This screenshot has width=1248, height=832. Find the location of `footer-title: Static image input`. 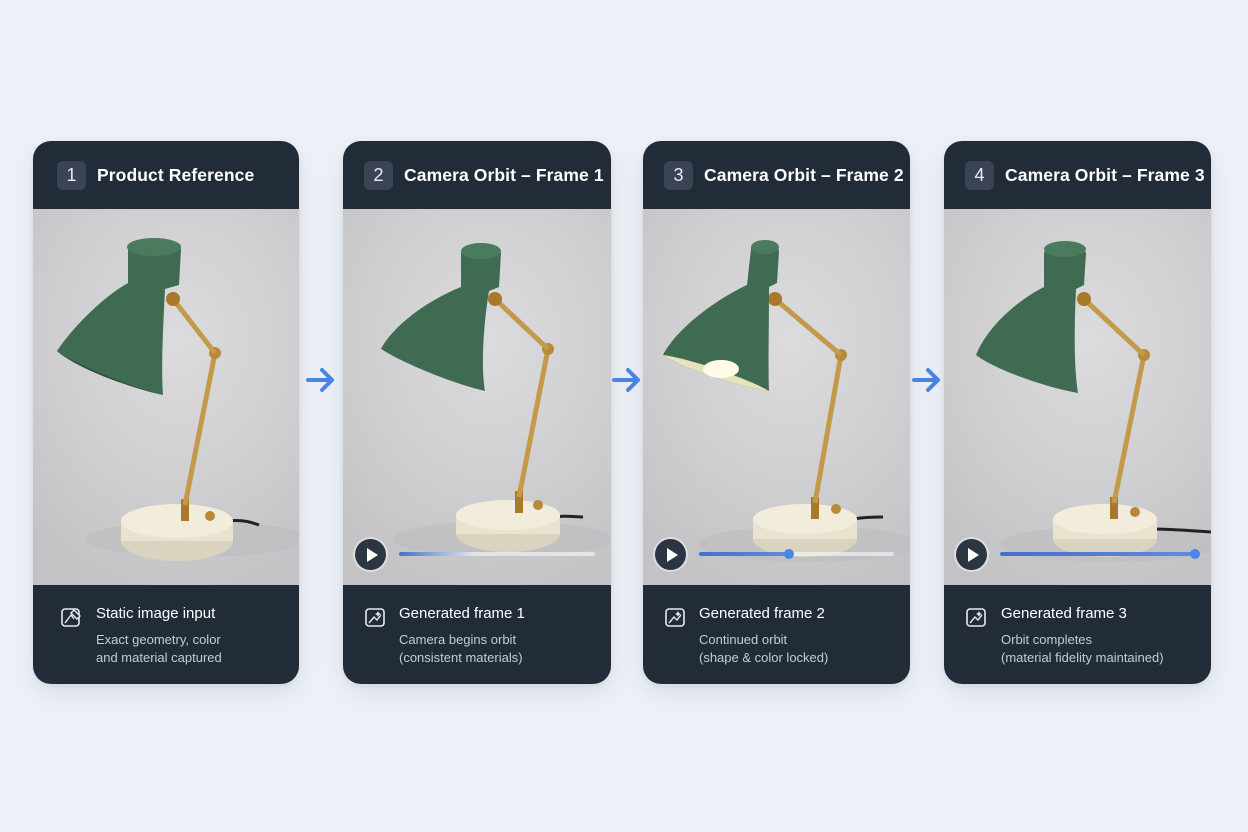

footer-title: Static image input is located at coordinates (156, 613).